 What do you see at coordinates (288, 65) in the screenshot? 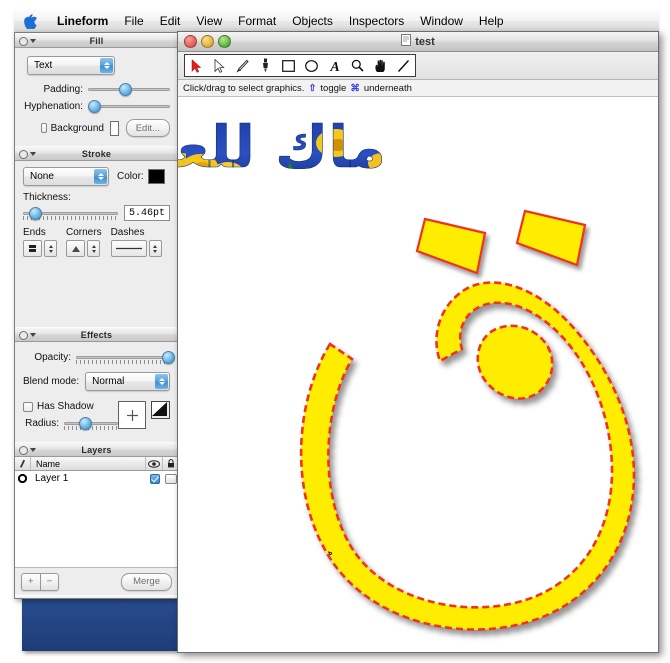
I see `rectangle-tool-icon` at bounding box center [288, 65].